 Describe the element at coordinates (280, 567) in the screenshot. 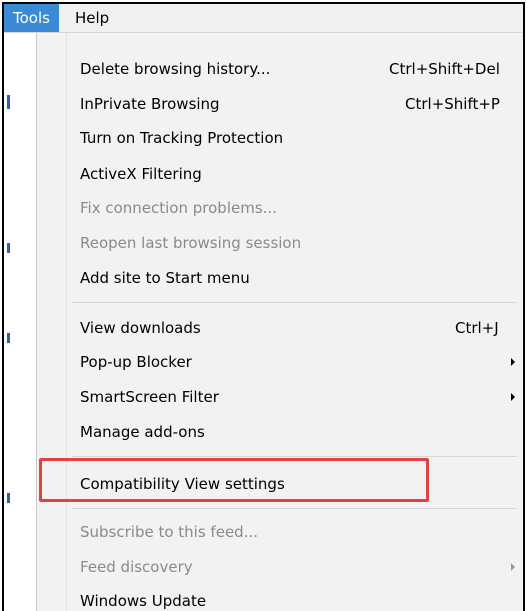

I see `menu-item-feed-discovery: Feed discovery` at that location.